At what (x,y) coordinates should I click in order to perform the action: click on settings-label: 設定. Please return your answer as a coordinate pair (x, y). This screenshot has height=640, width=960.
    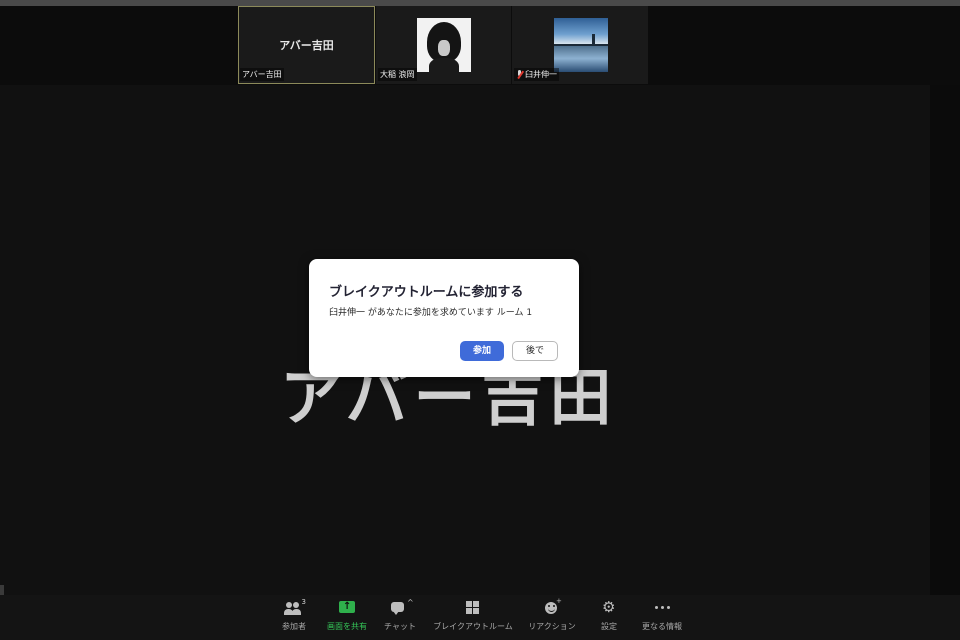
    Looking at the image, I should click on (609, 626).